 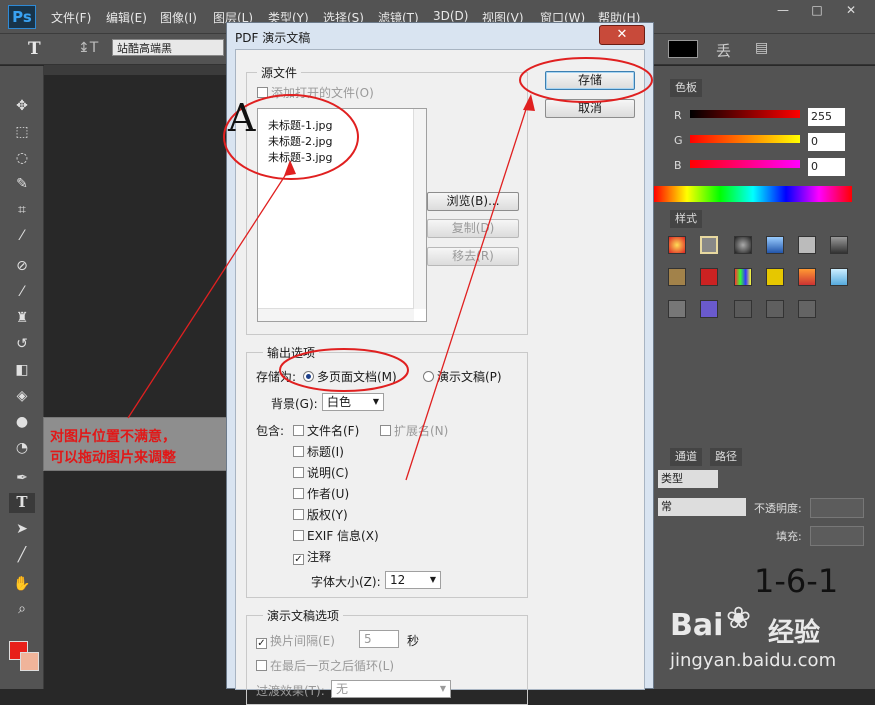 I want to click on menu-image: 图像(I), so click(x=178, y=17).